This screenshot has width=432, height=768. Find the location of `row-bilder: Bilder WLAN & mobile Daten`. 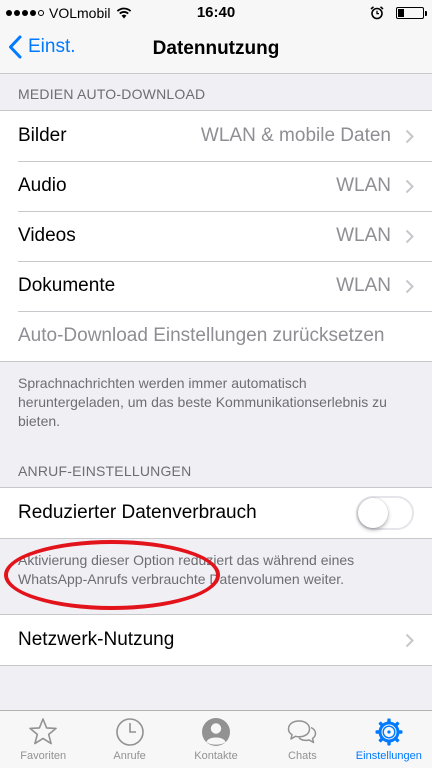

row-bilder: Bilder WLAN & mobile Daten is located at coordinates (216, 136).